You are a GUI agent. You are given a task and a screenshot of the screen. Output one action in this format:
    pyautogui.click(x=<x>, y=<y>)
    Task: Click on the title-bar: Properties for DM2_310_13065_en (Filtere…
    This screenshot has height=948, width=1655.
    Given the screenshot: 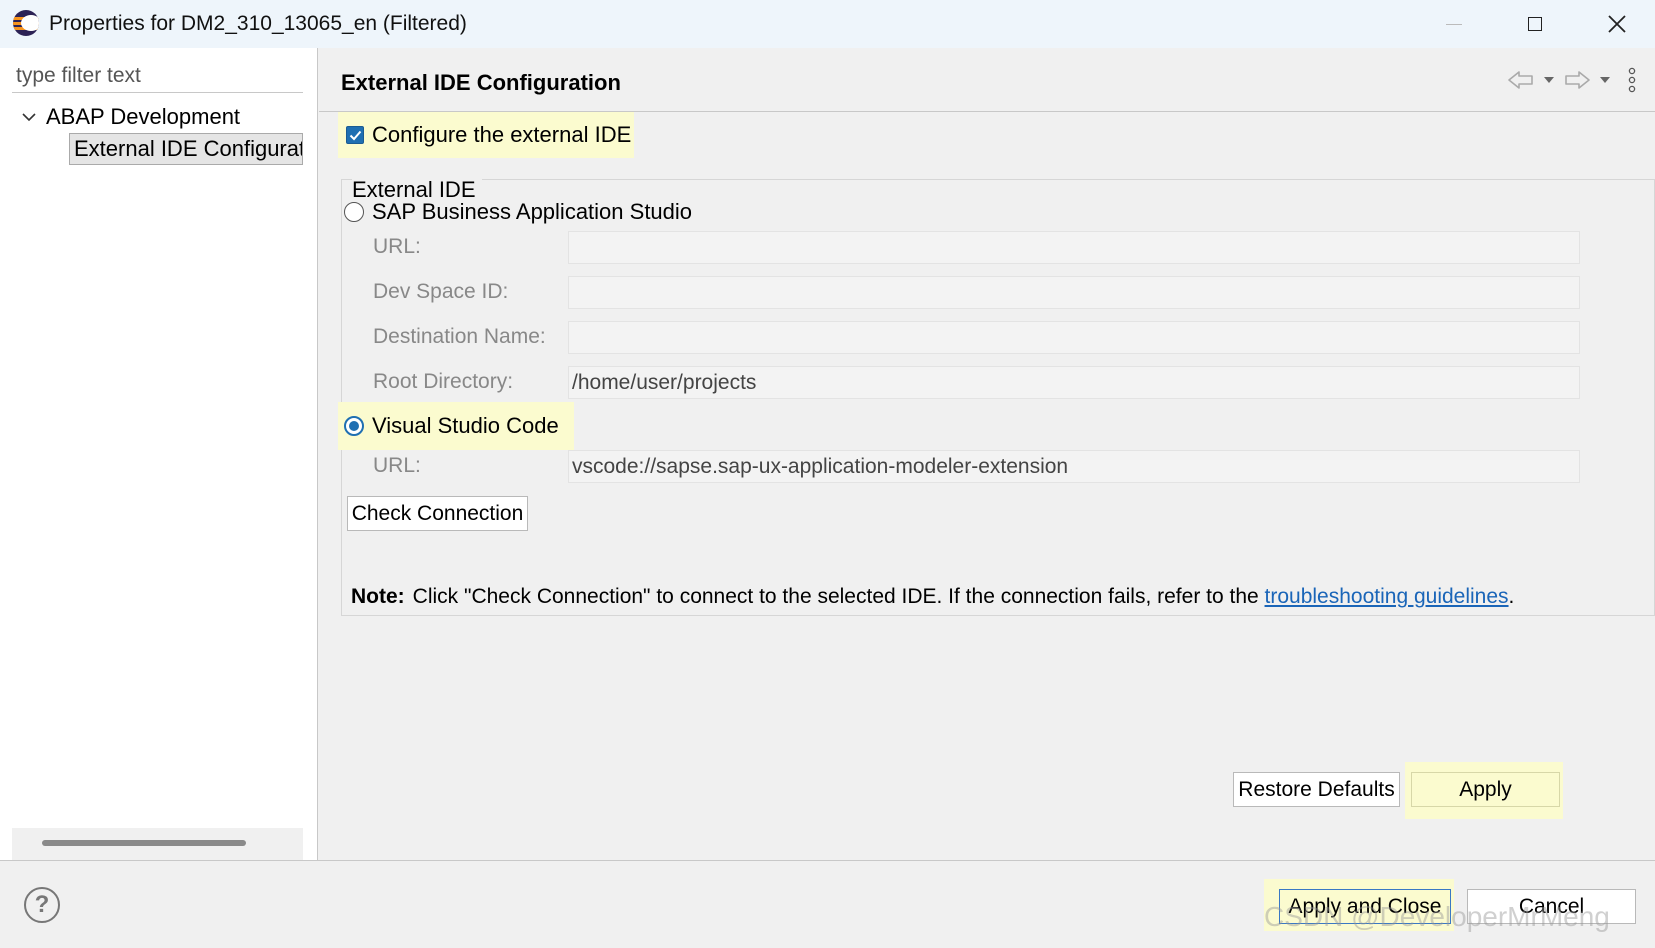 What is the action you would take?
    pyautogui.click(x=827, y=24)
    